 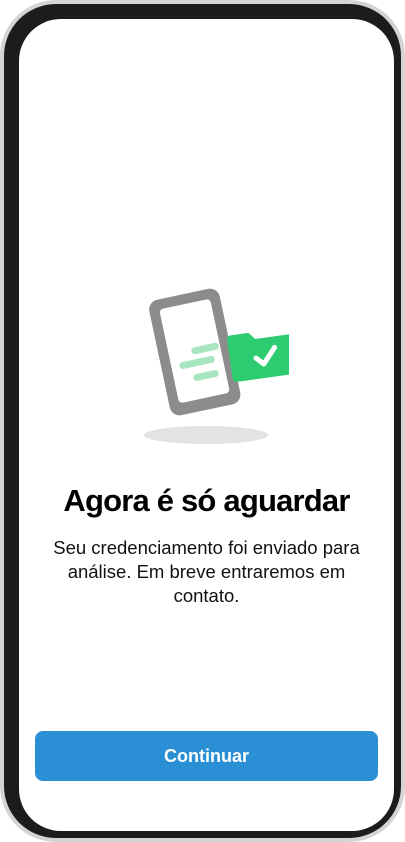 What do you see at coordinates (206, 756) in the screenshot?
I see `continue-button: Continuar` at bounding box center [206, 756].